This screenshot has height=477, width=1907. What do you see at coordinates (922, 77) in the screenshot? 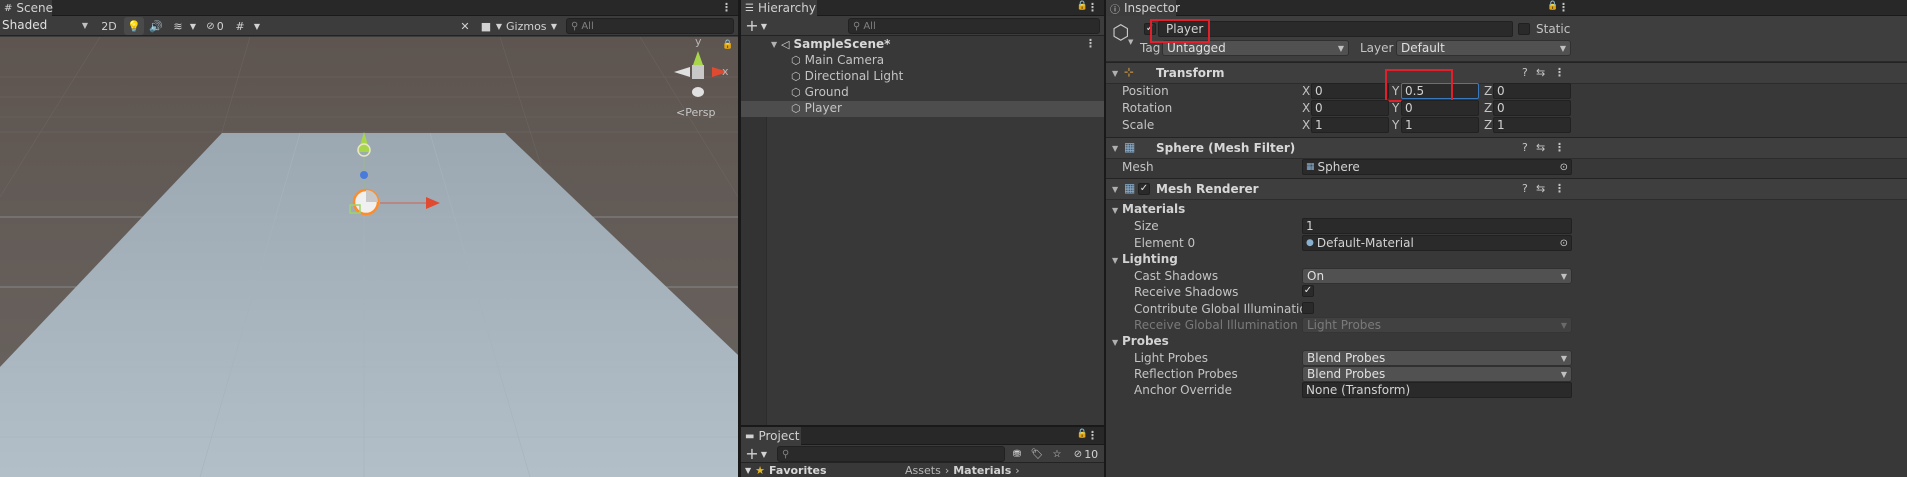
I see `hierarchy-item: ⬡ Directional Light` at bounding box center [922, 77].